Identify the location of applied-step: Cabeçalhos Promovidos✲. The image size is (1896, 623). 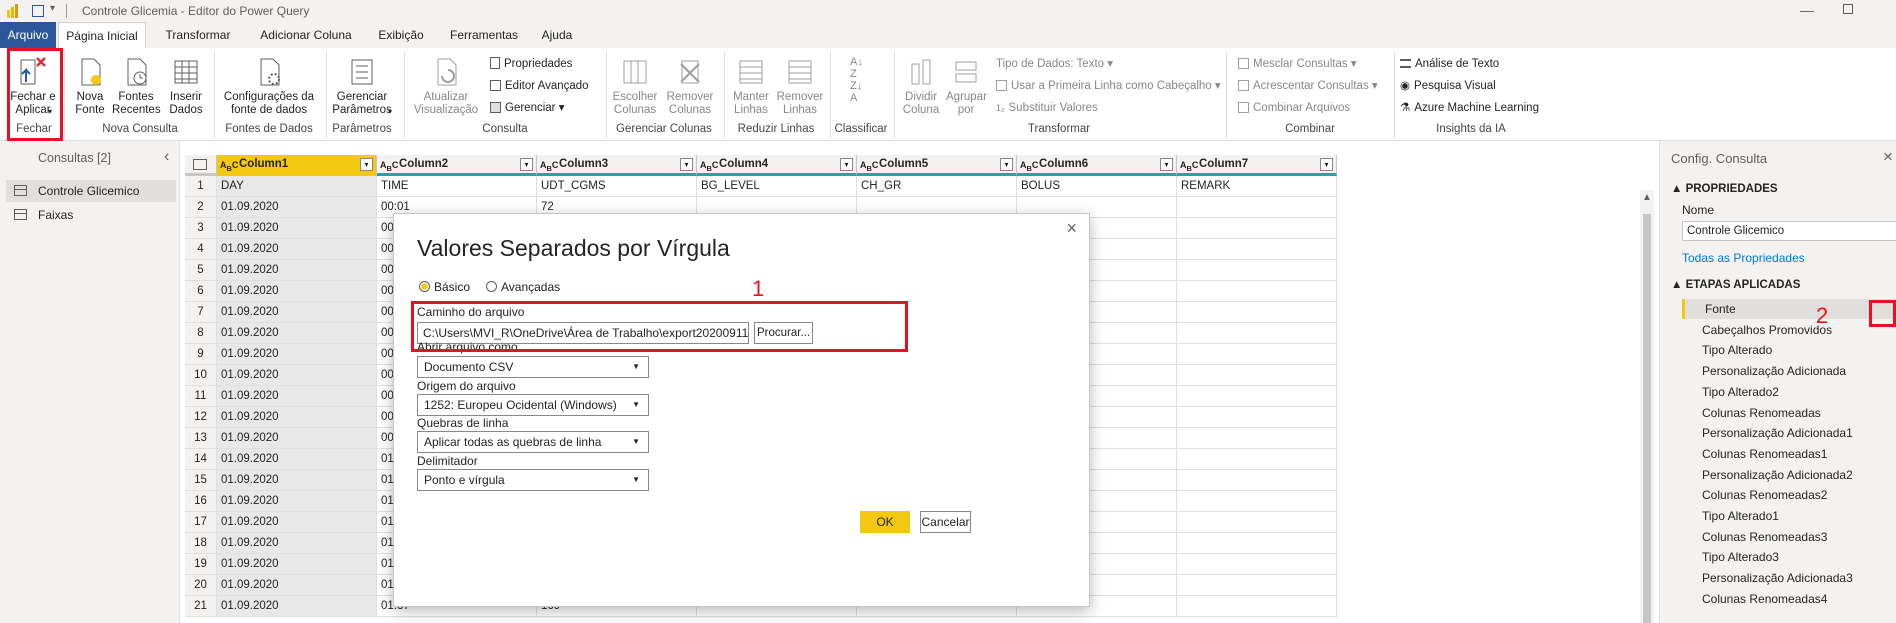
(1789, 330).